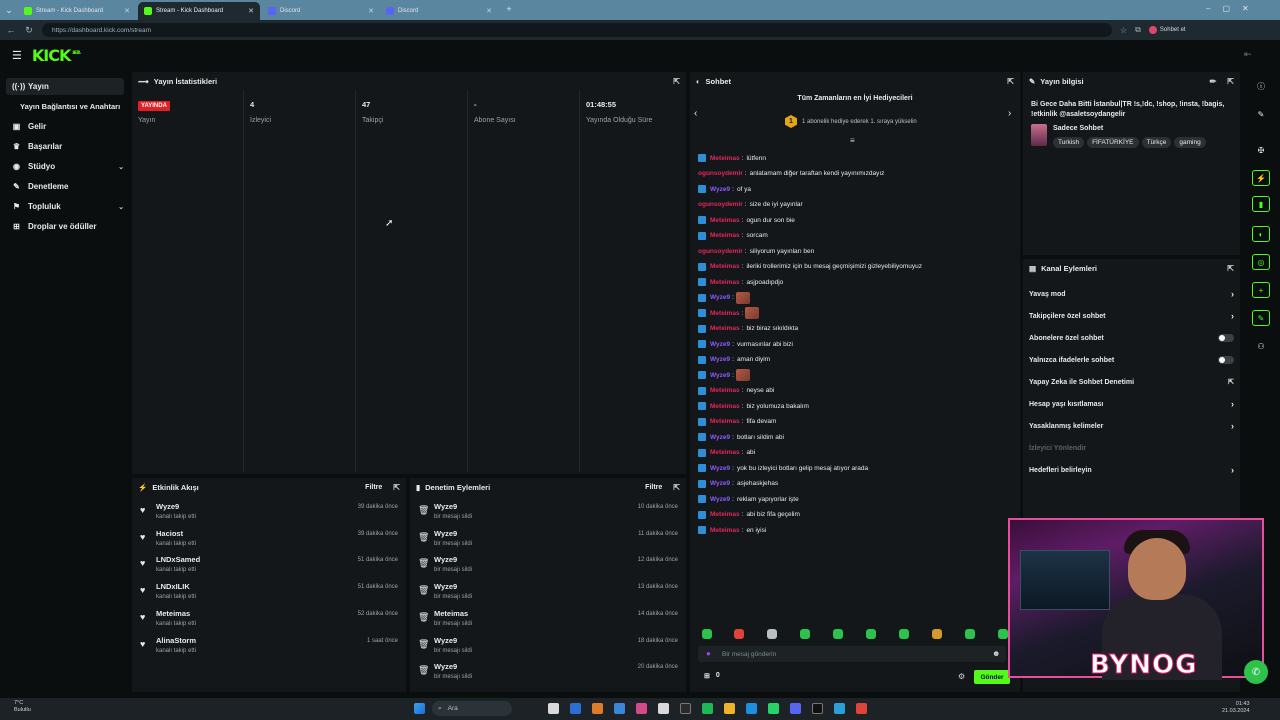 This screenshot has width=1280, height=720. I want to click on emoji-icon: ☻, so click(996, 653).